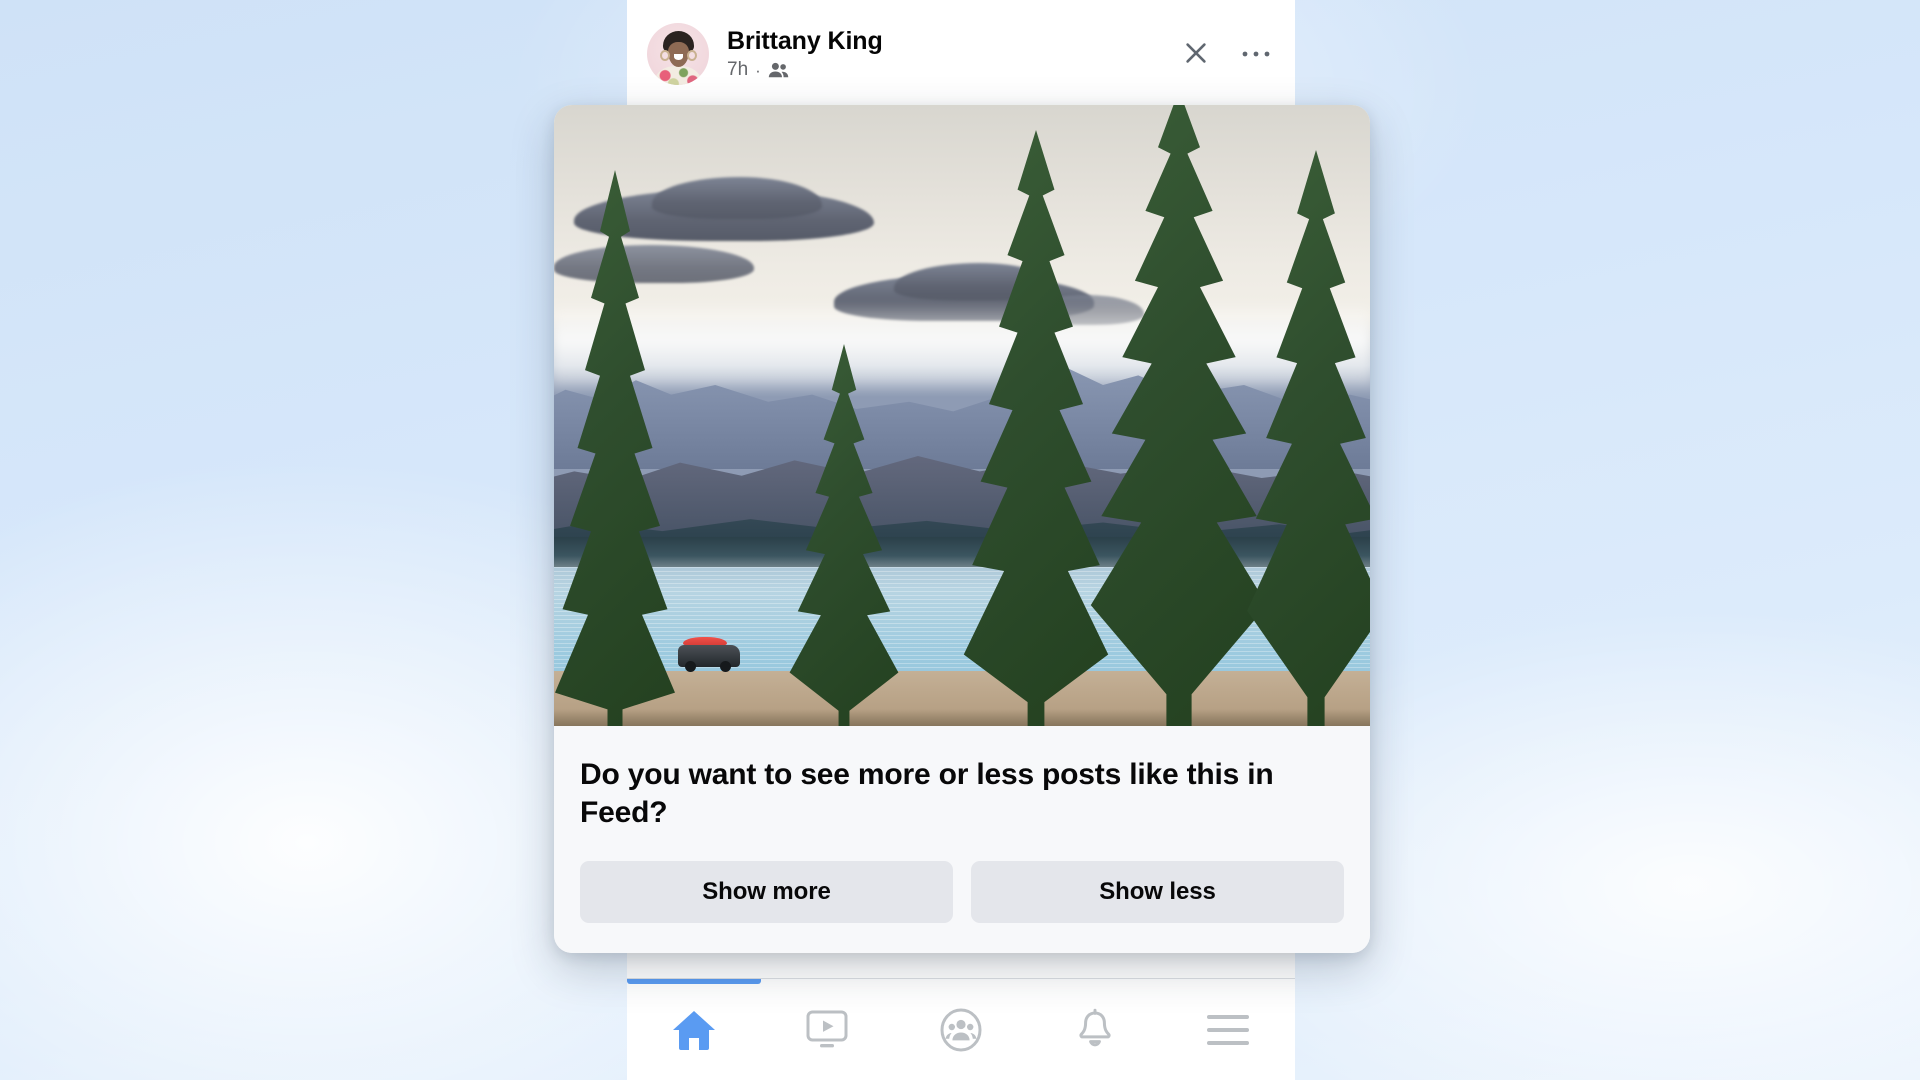 The image size is (1920, 1080). What do you see at coordinates (778, 70) in the screenshot?
I see `friends-icon` at bounding box center [778, 70].